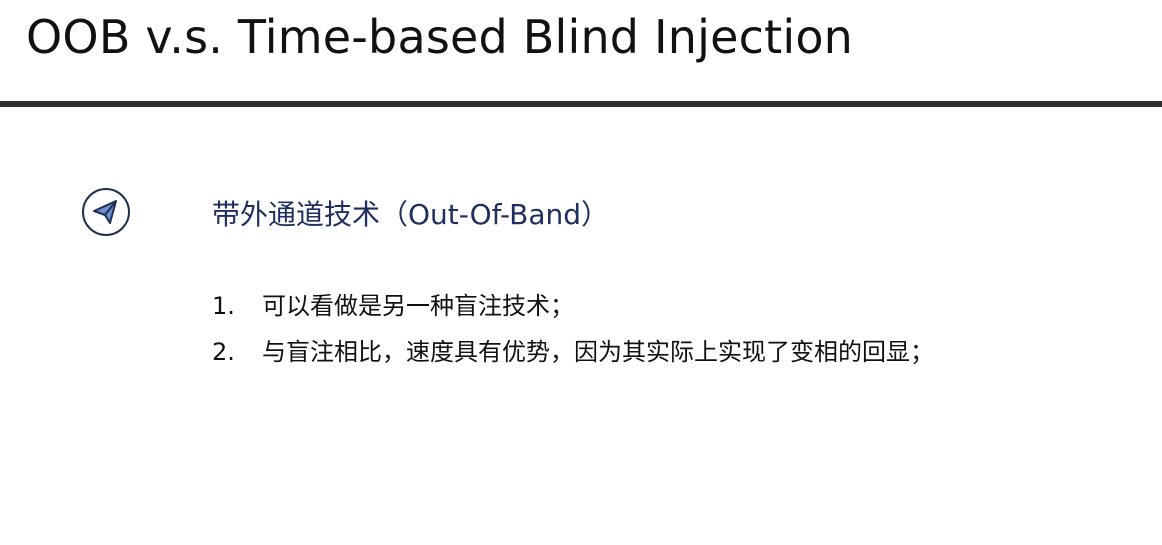 This screenshot has width=1162, height=545. I want to click on list-text: 与盲注相比，速度具有优势，因为其实际上实现了变相的回显；, so click(598, 352).